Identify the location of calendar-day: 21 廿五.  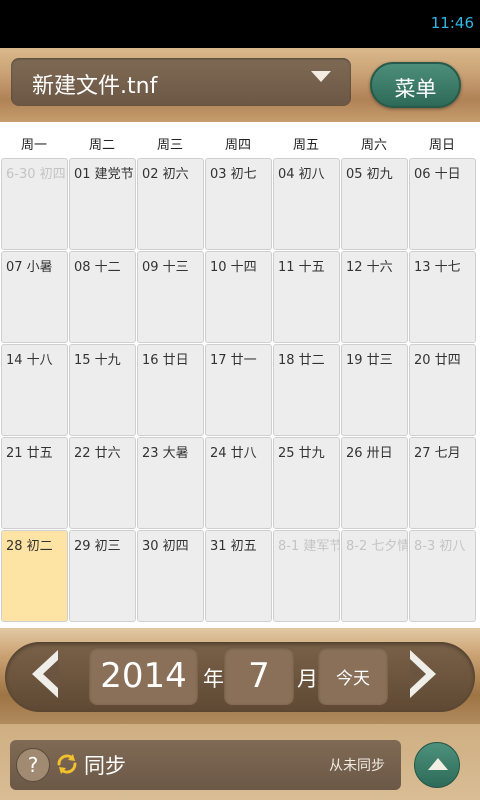
(34, 483).